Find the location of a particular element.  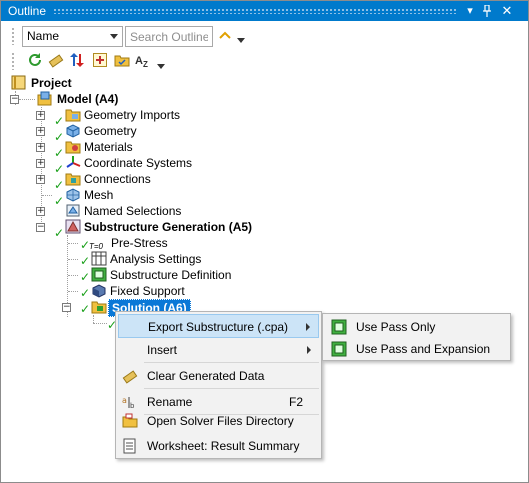

dropdown-icon: ▾ is located at coordinates (470, 11).